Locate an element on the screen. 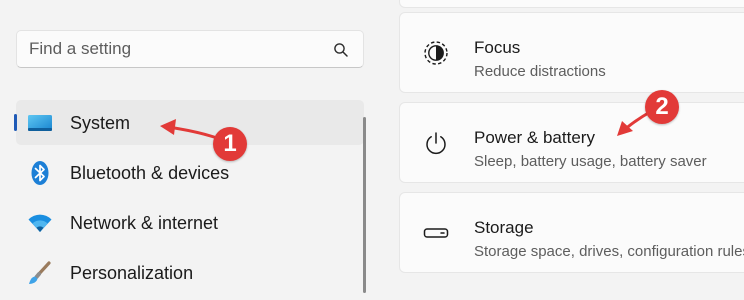 This screenshot has width=744, height=300. card-subtitle: Reduce distractions is located at coordinates (540, 71).